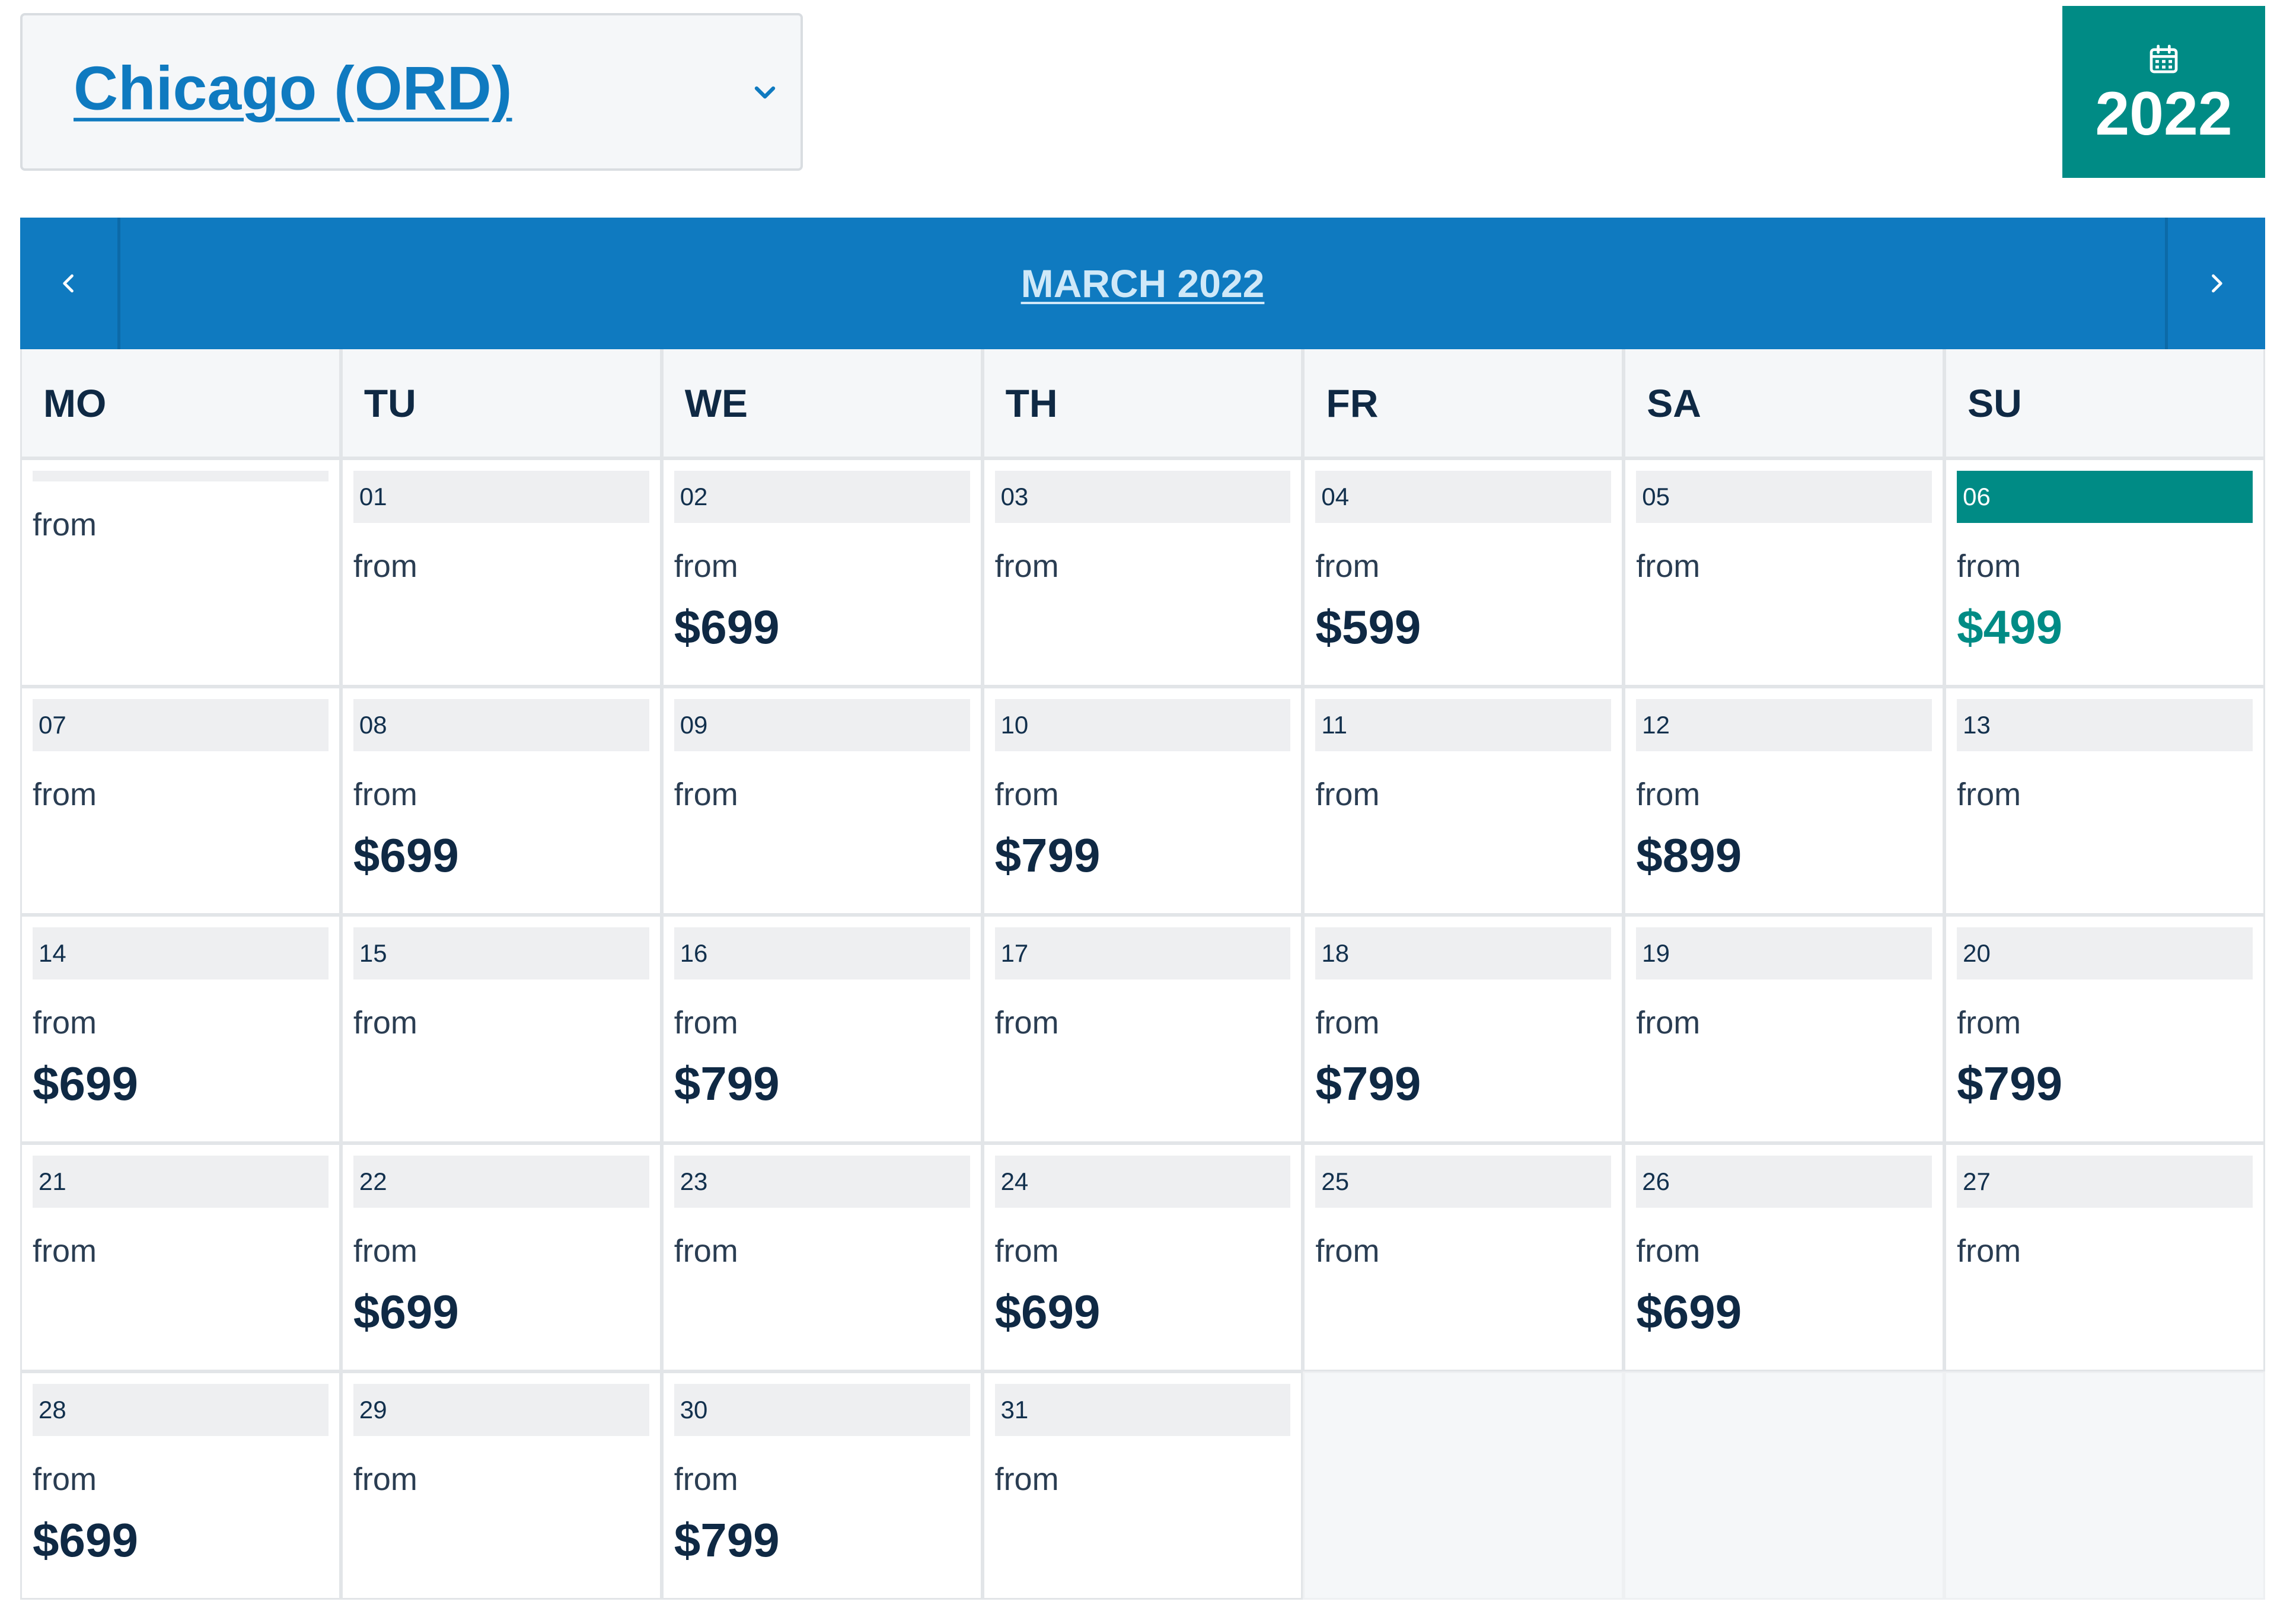  What do you see at coordinates (2105, 725) in the screenshot?
I see `day-number: 13` at bounding box center [2105, 725].